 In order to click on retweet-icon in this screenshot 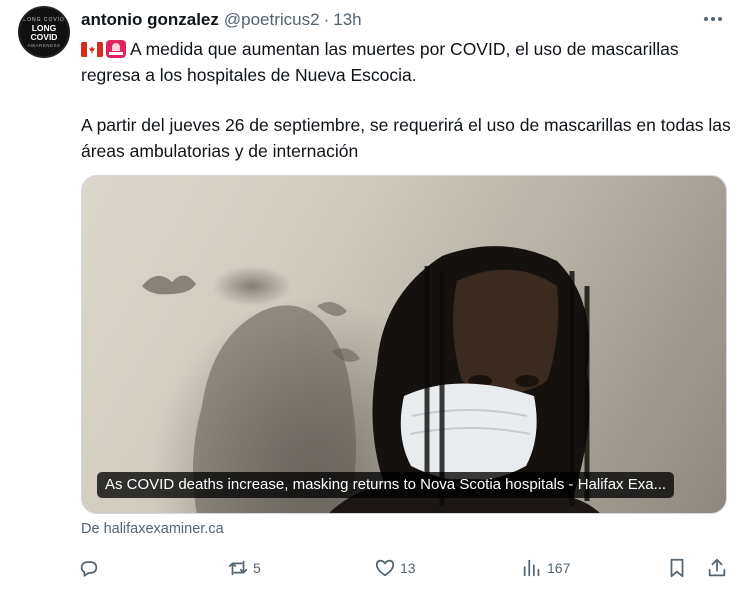, I will do `click(238, 568)`.